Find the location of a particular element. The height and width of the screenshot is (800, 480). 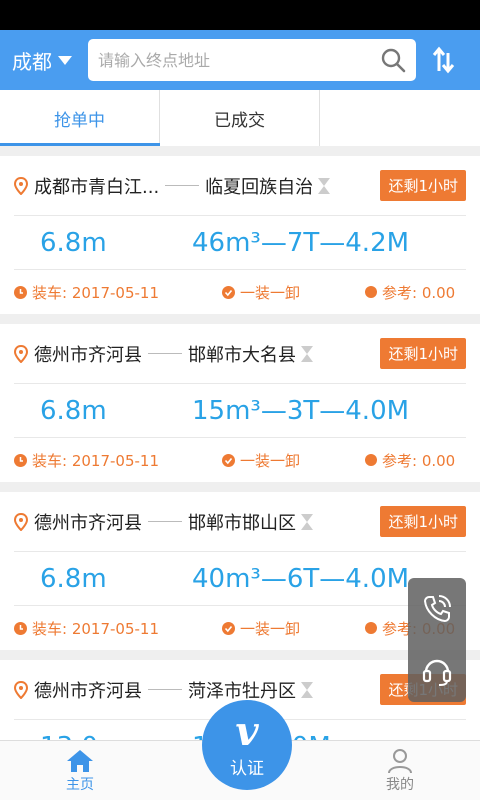

destination: 邯郸市大名县 is located at coordinates (242, 355).